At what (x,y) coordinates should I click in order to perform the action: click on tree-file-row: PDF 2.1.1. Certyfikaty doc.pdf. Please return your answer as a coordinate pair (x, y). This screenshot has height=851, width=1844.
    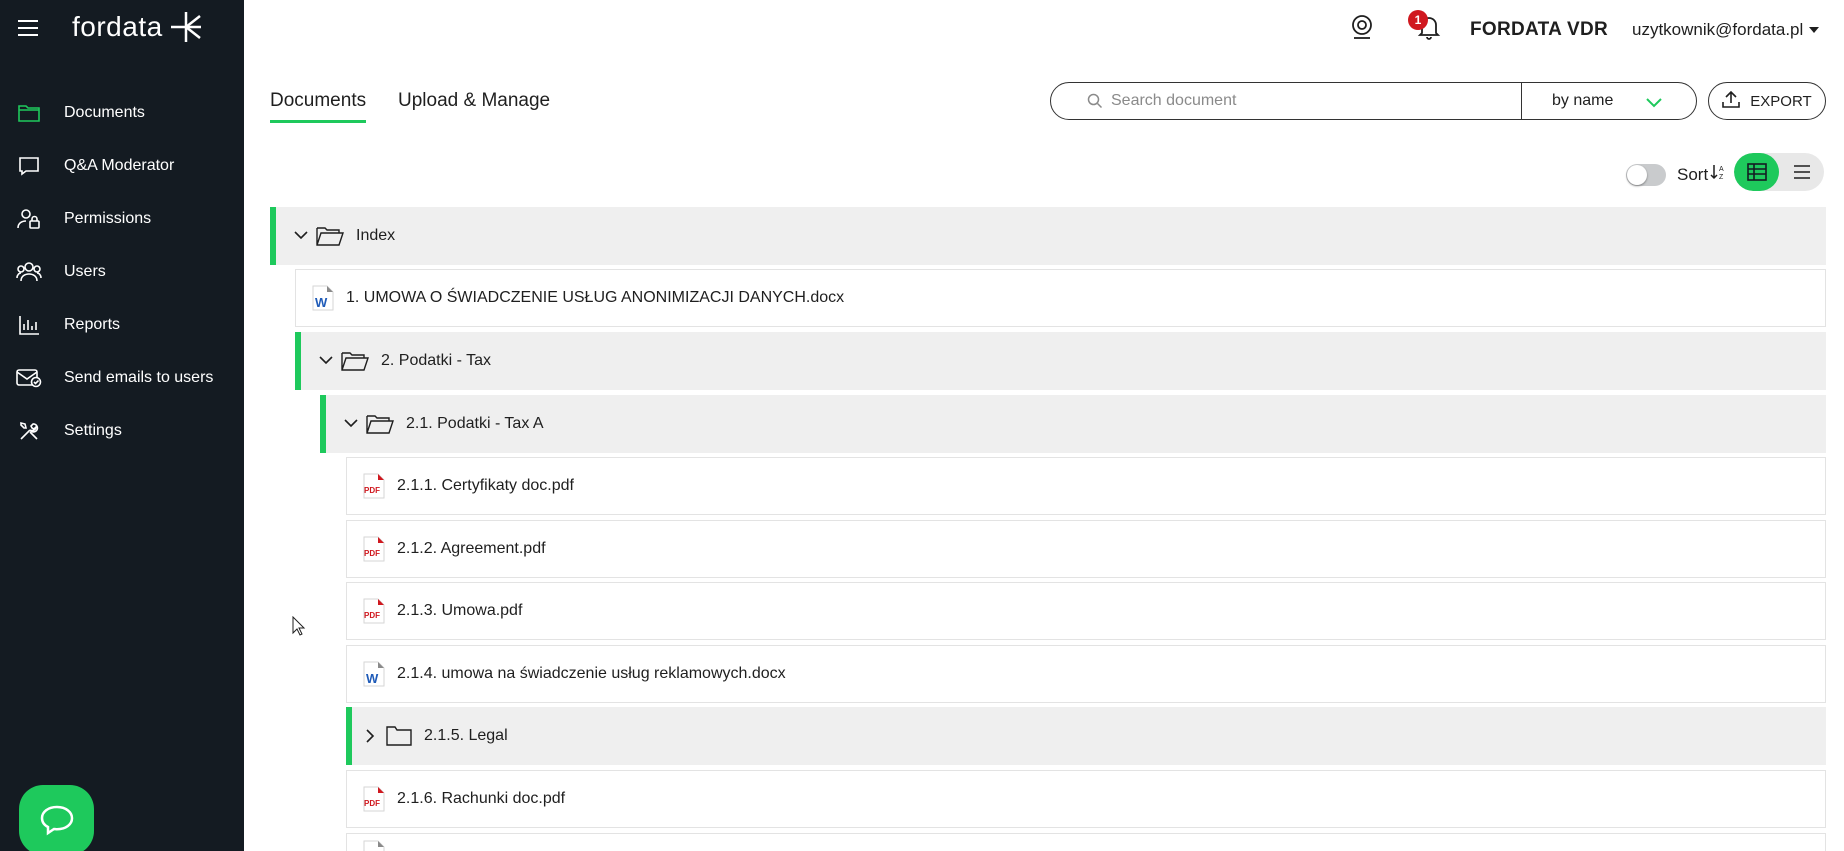
    Looking at the image, I should click on (1086, 486).